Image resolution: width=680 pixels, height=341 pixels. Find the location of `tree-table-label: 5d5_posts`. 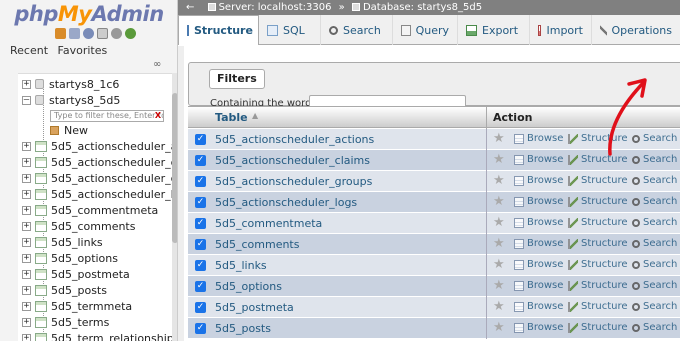

tree-table-label: 5d5_posts is located at coordinates (79, 290).